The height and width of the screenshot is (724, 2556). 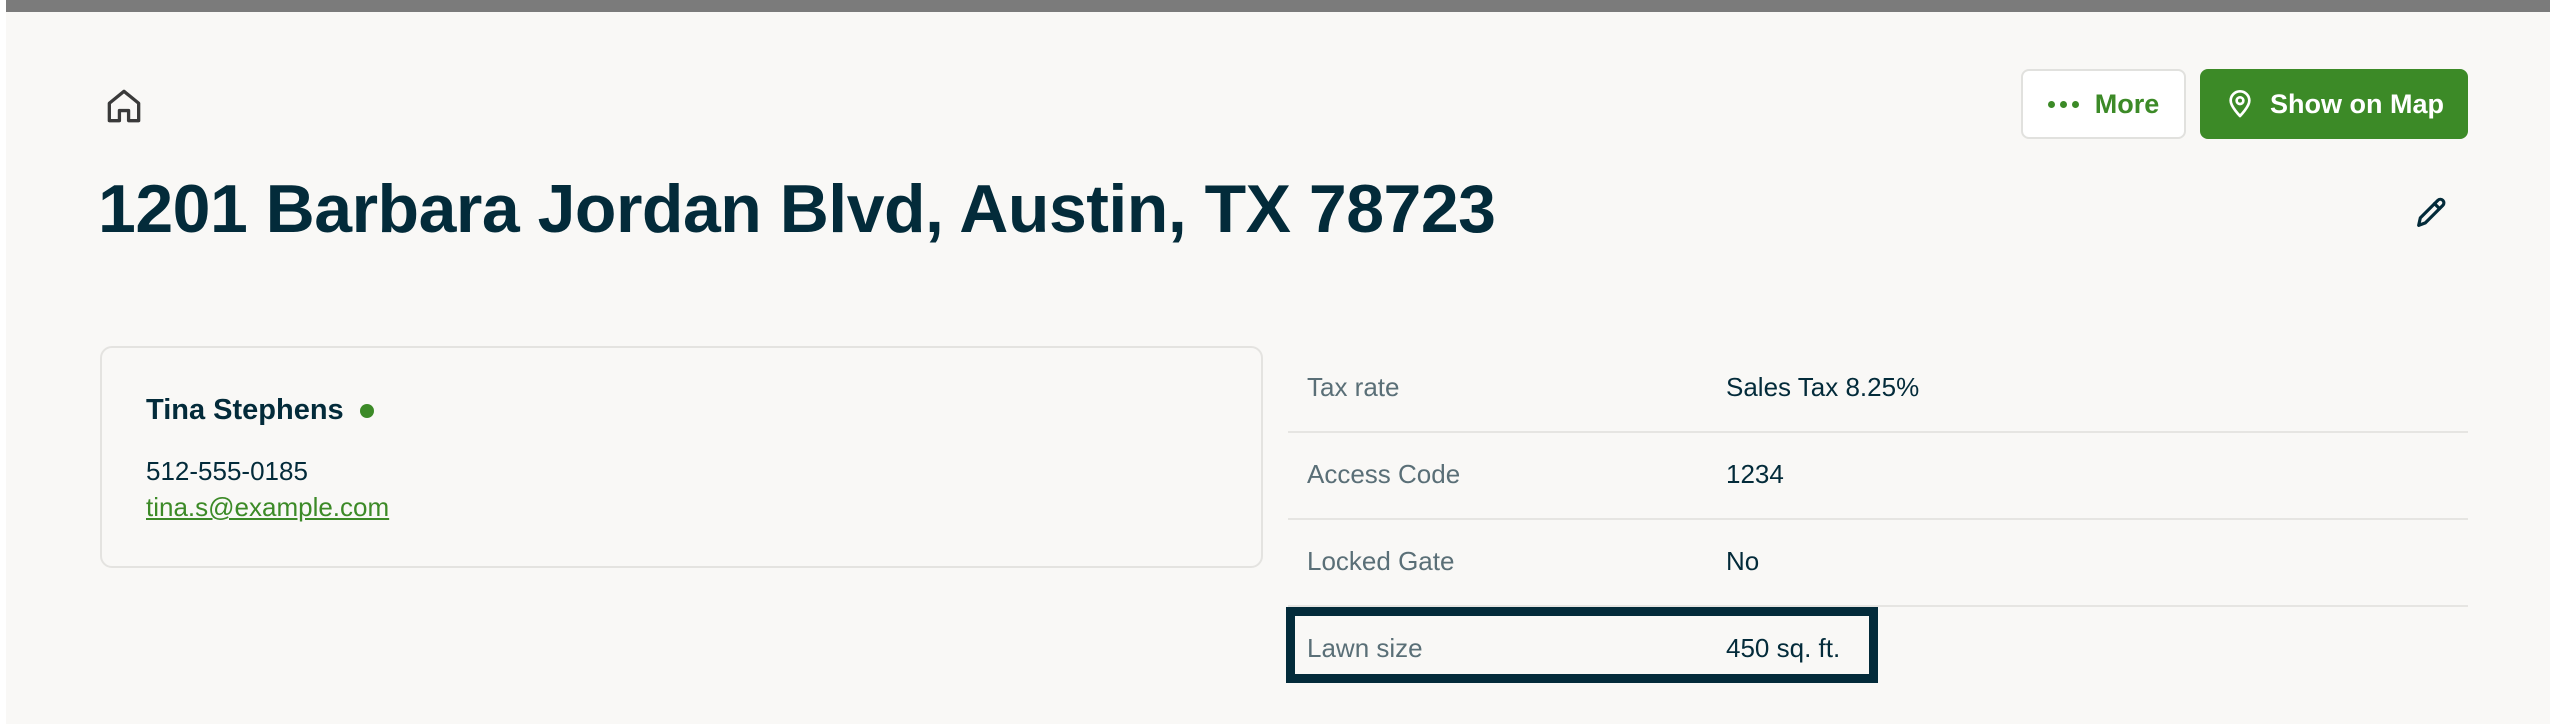 What do you see at coordinates (2127, 103) in the screenshot?
I see `more-button-label: More` at bounding box center [2127, 103].